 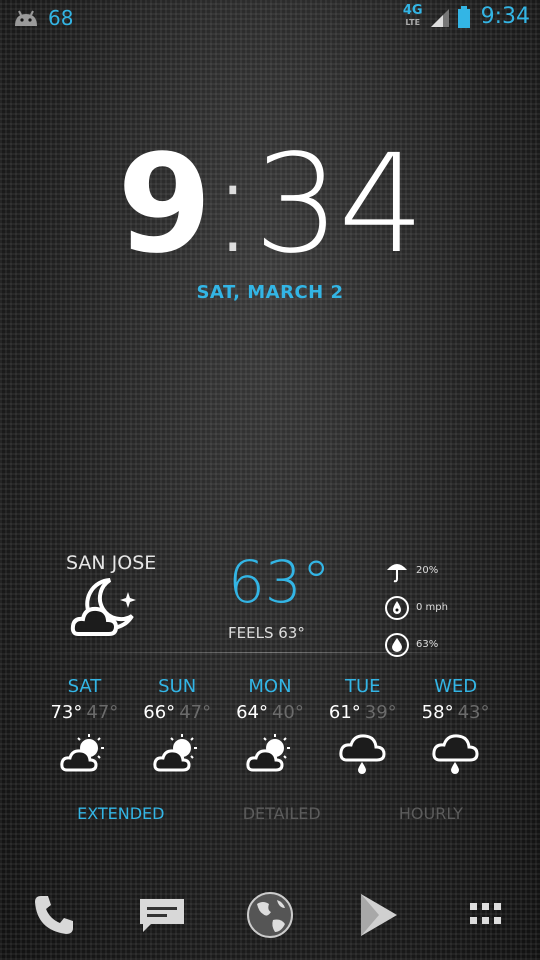 I want to click on precipitation-value: 20%, so click(x=427, y=570).